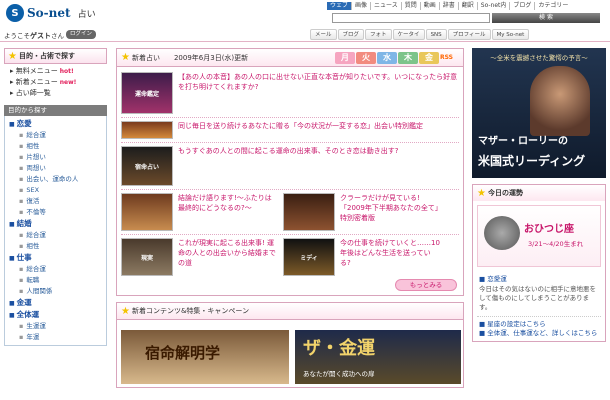  Describe the element at coordinates (55, 110) in the screenshot. I see `category-bar: 目的から探す` at that location.